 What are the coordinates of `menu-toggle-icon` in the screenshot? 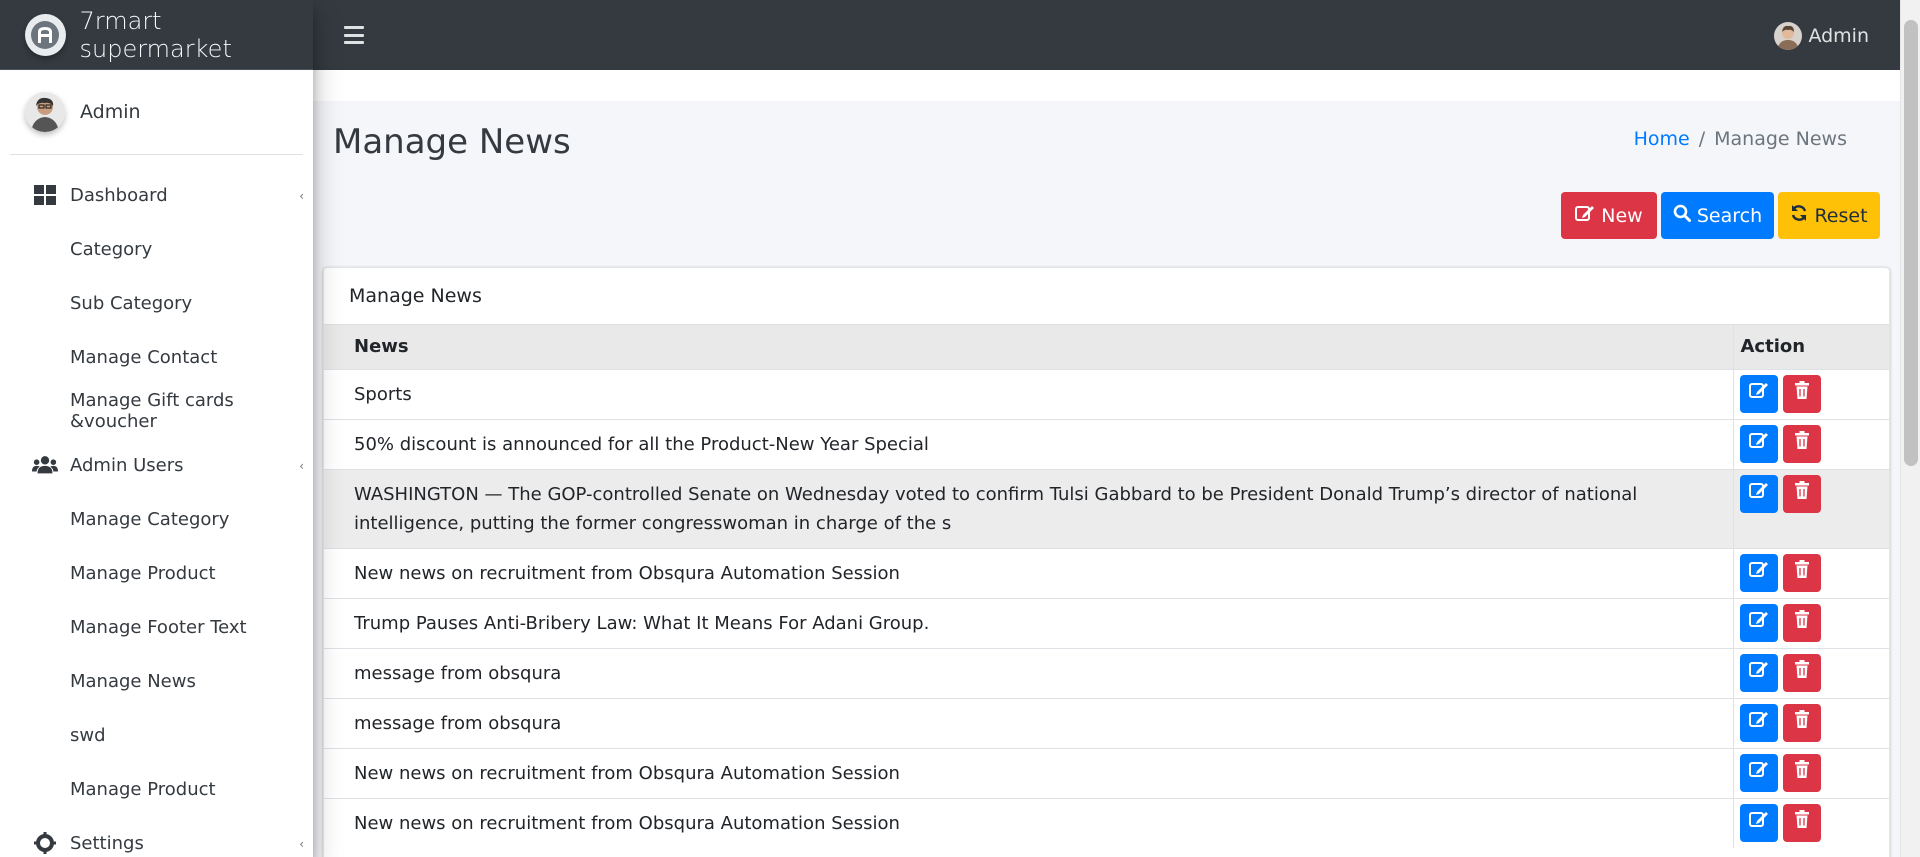 It's located at (354, 35).